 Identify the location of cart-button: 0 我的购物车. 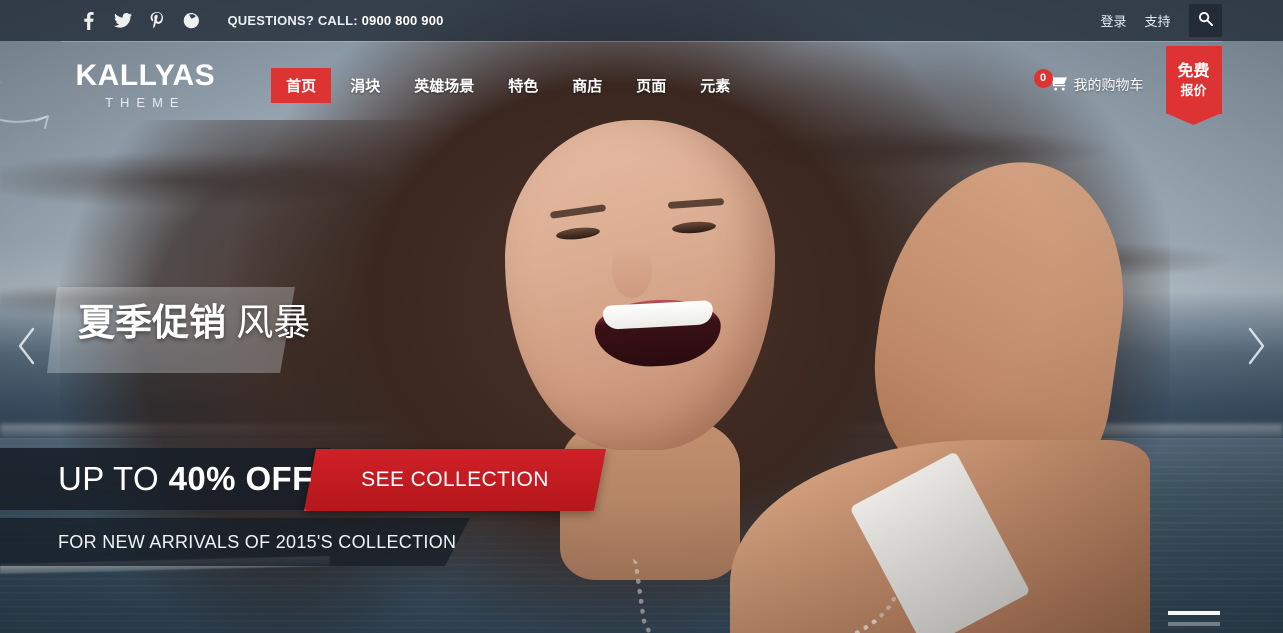
(1087, 82).